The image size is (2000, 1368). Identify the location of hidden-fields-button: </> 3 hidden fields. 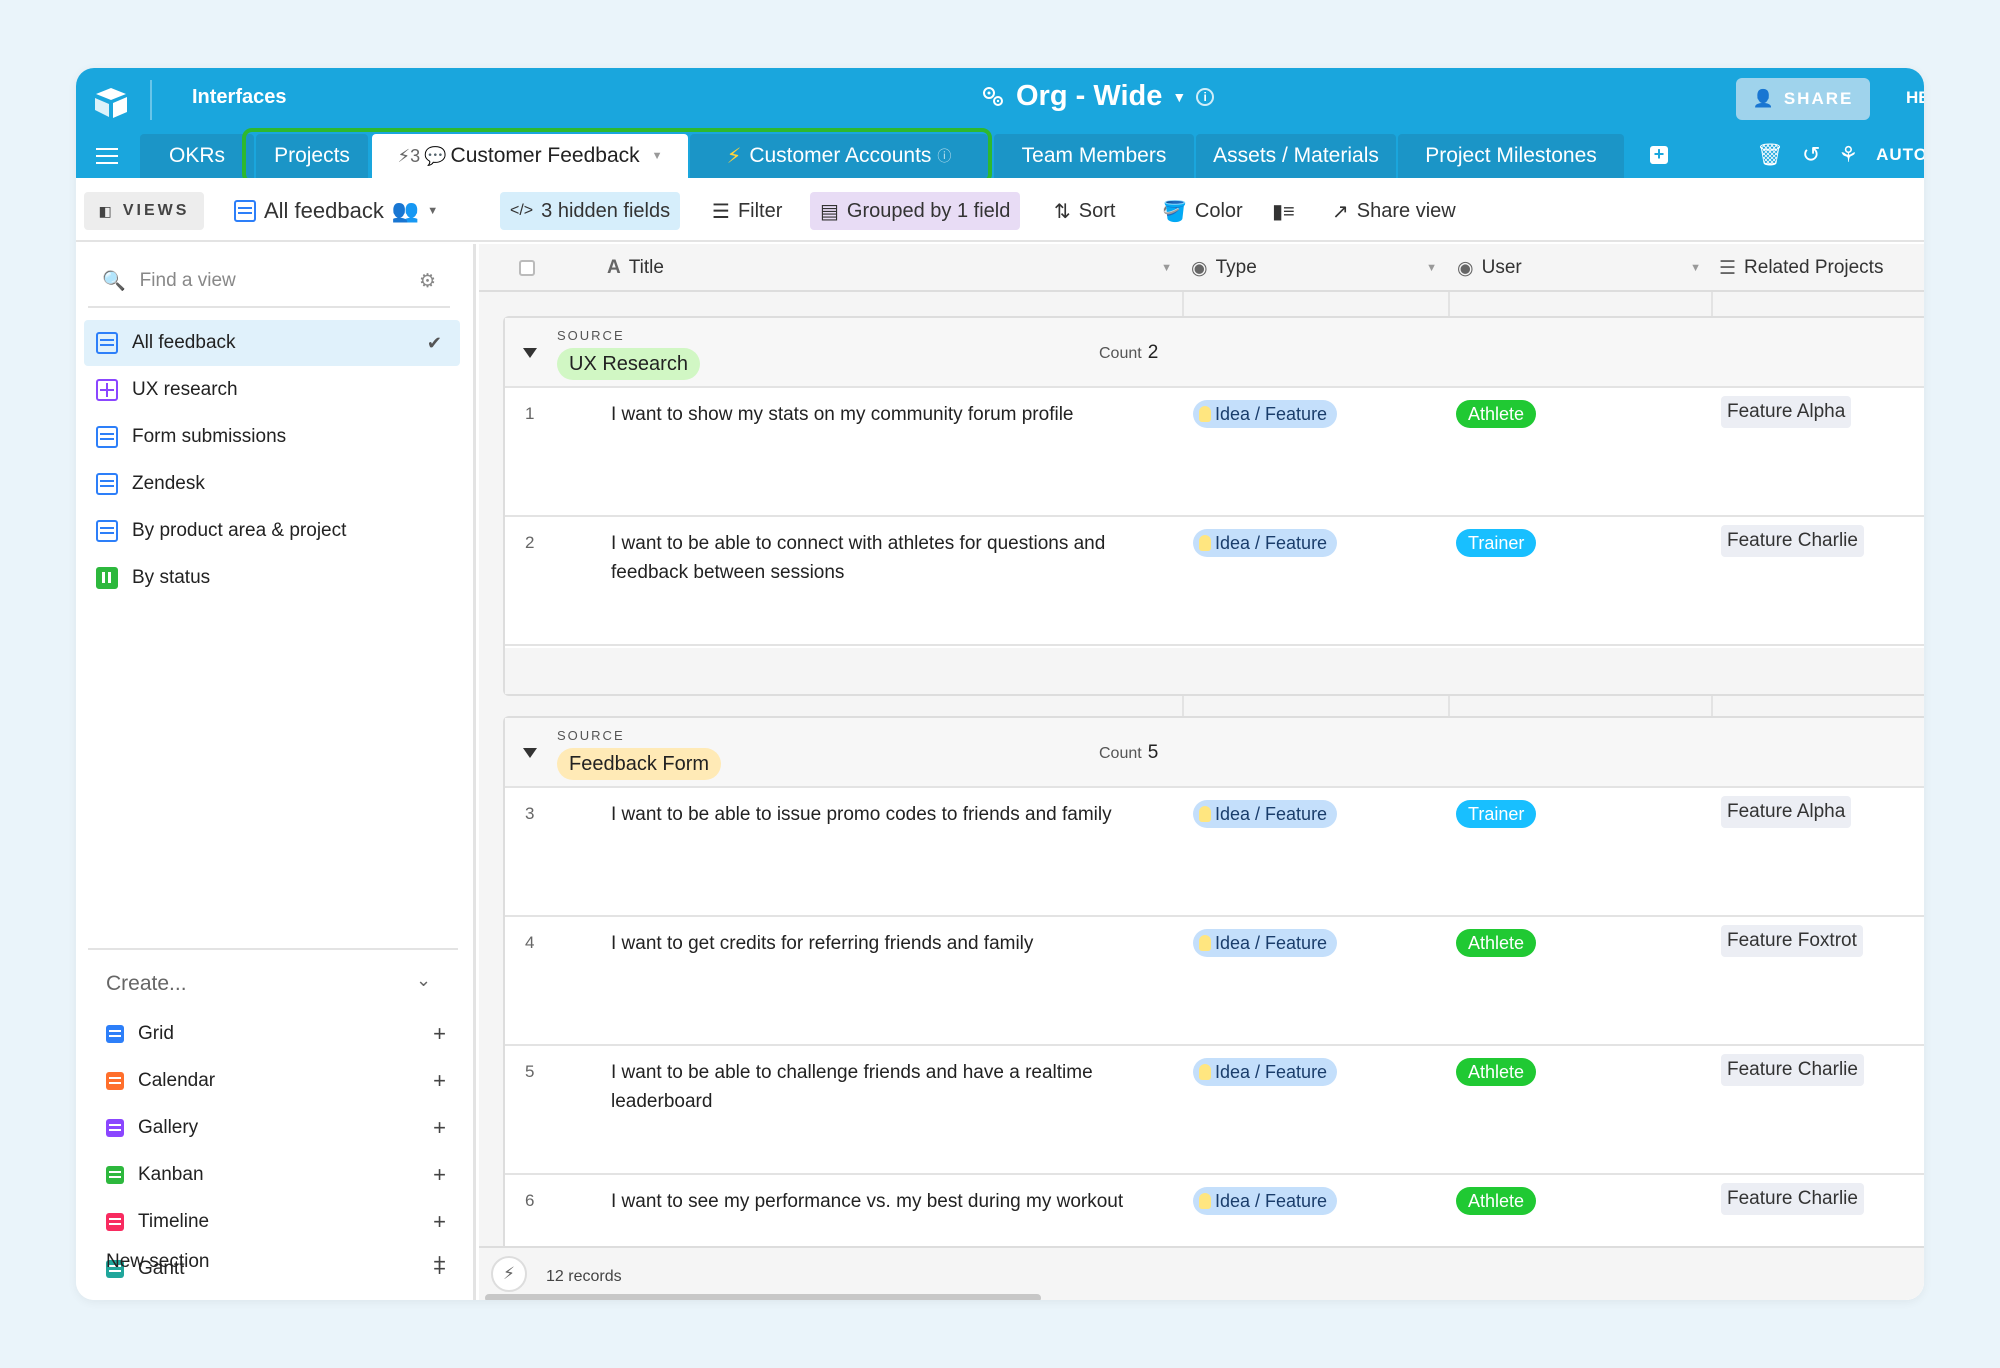
(590, 211).